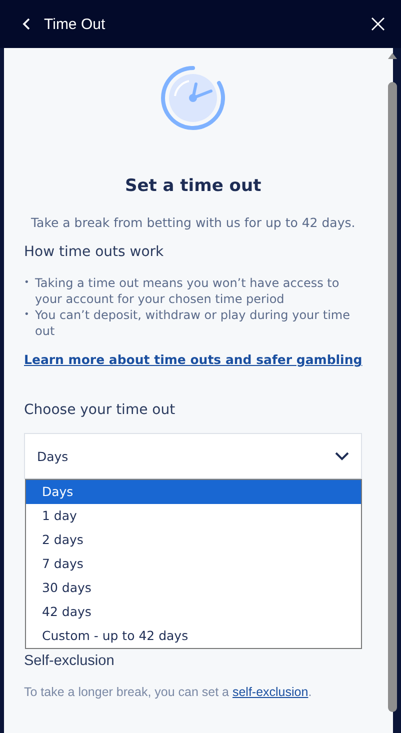  Describe the element at coordinates (193, 456) in the screenshot. I see `time-out-select: Days` at that location.